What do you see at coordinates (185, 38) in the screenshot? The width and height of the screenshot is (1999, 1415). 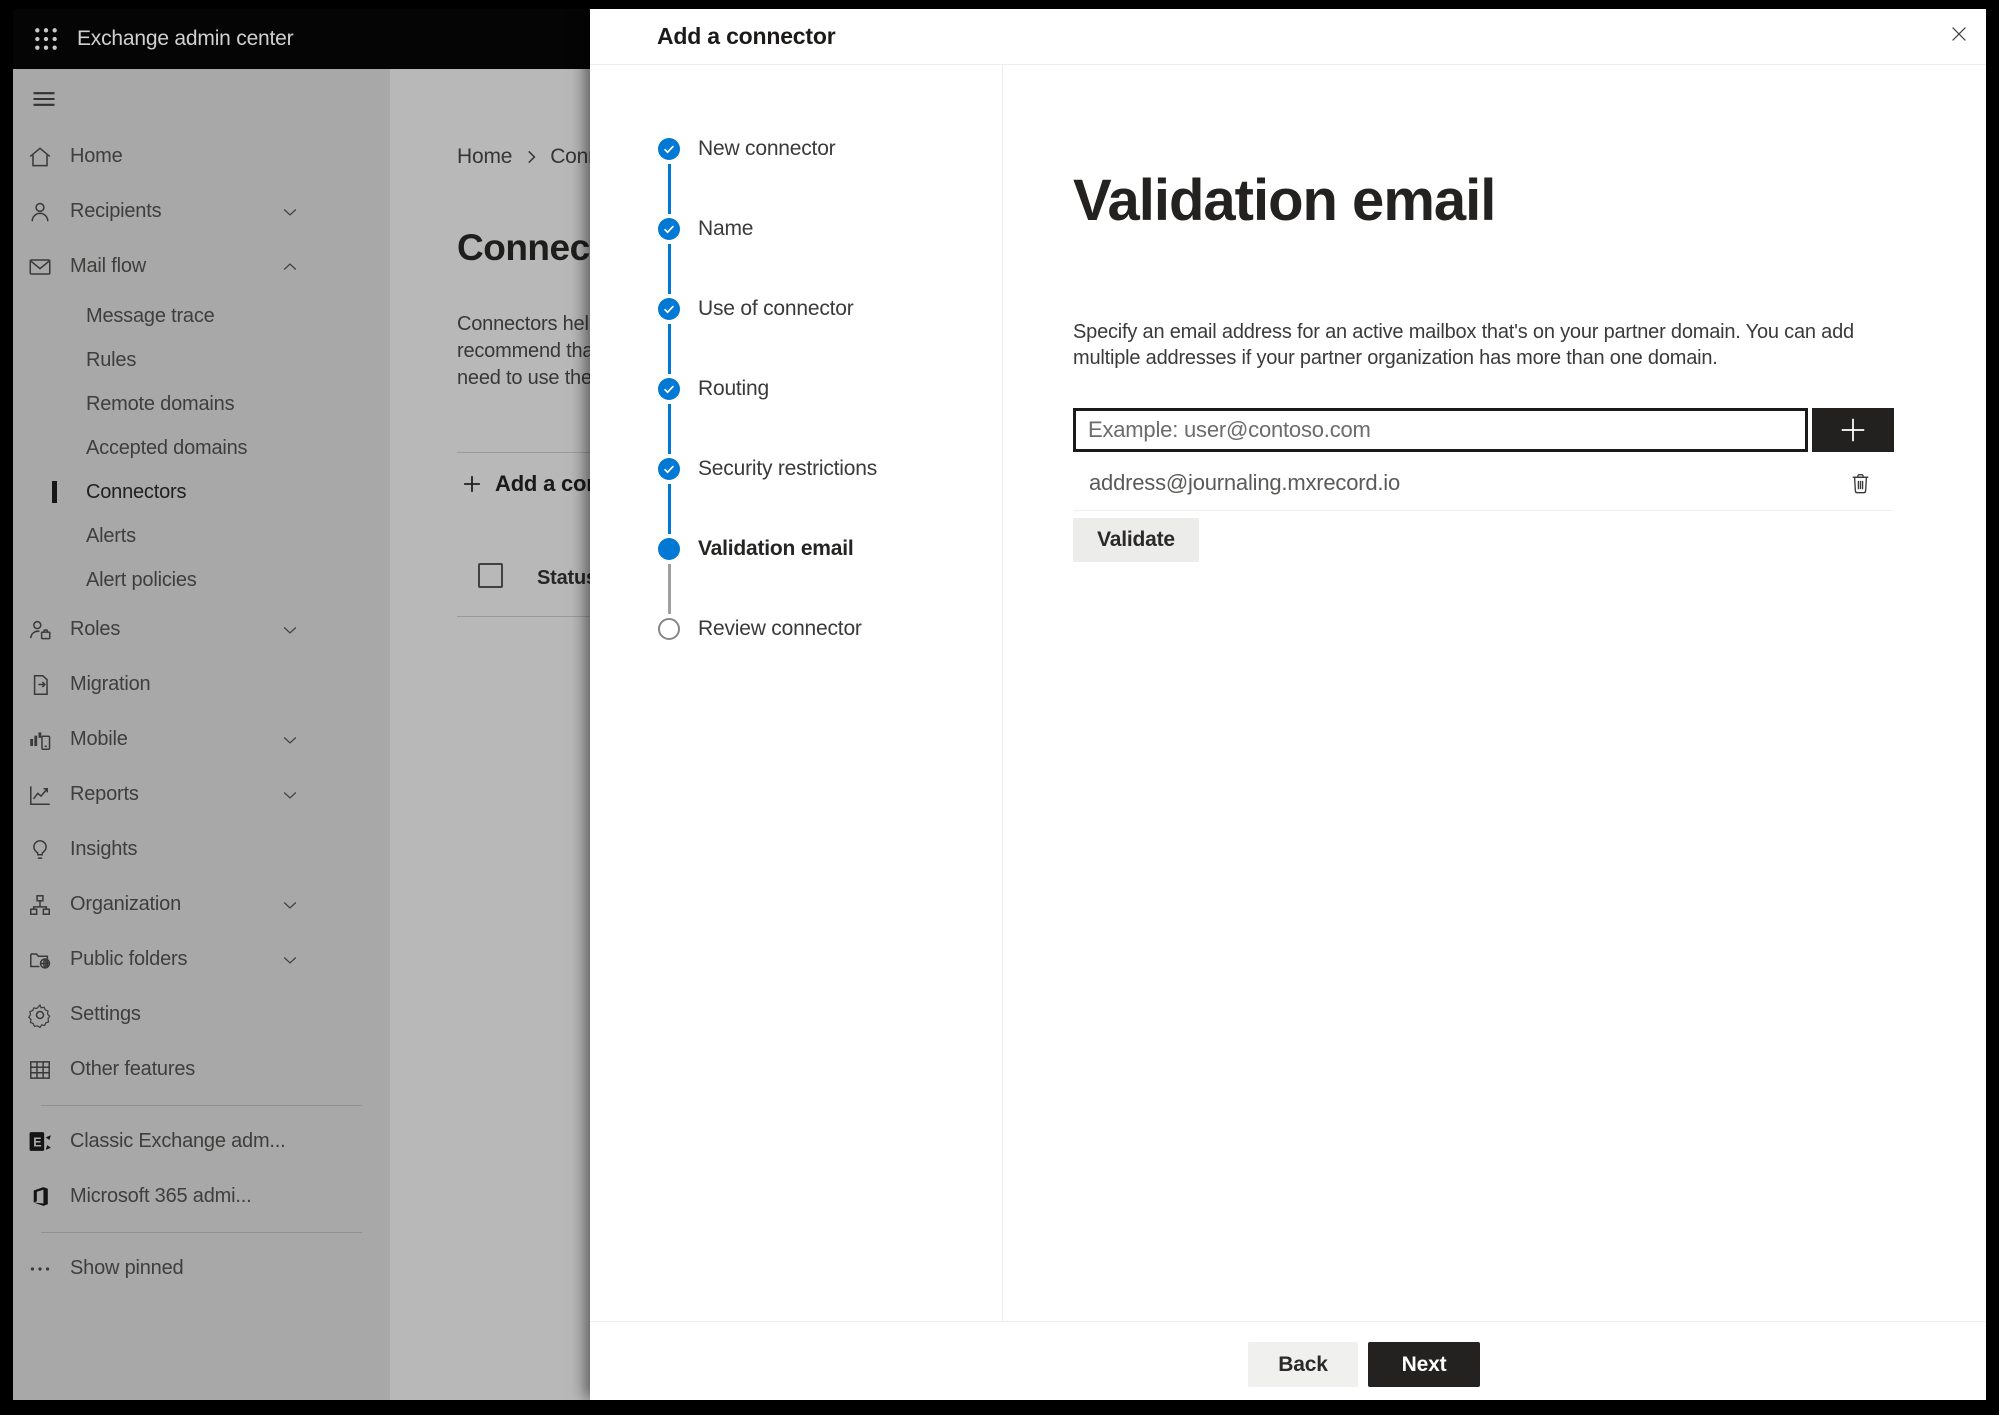 I see `app-title: Exchange admin center` at bounding box center [185, 38].